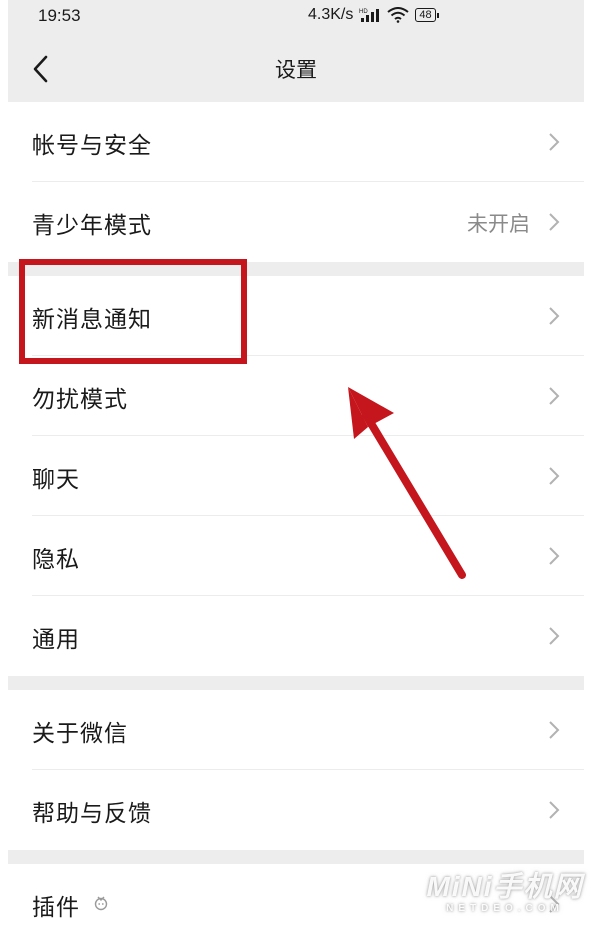 The width and height of the screenshot is (600, 940). I want to click on settings-item-label: 通用, so click(56, 640).